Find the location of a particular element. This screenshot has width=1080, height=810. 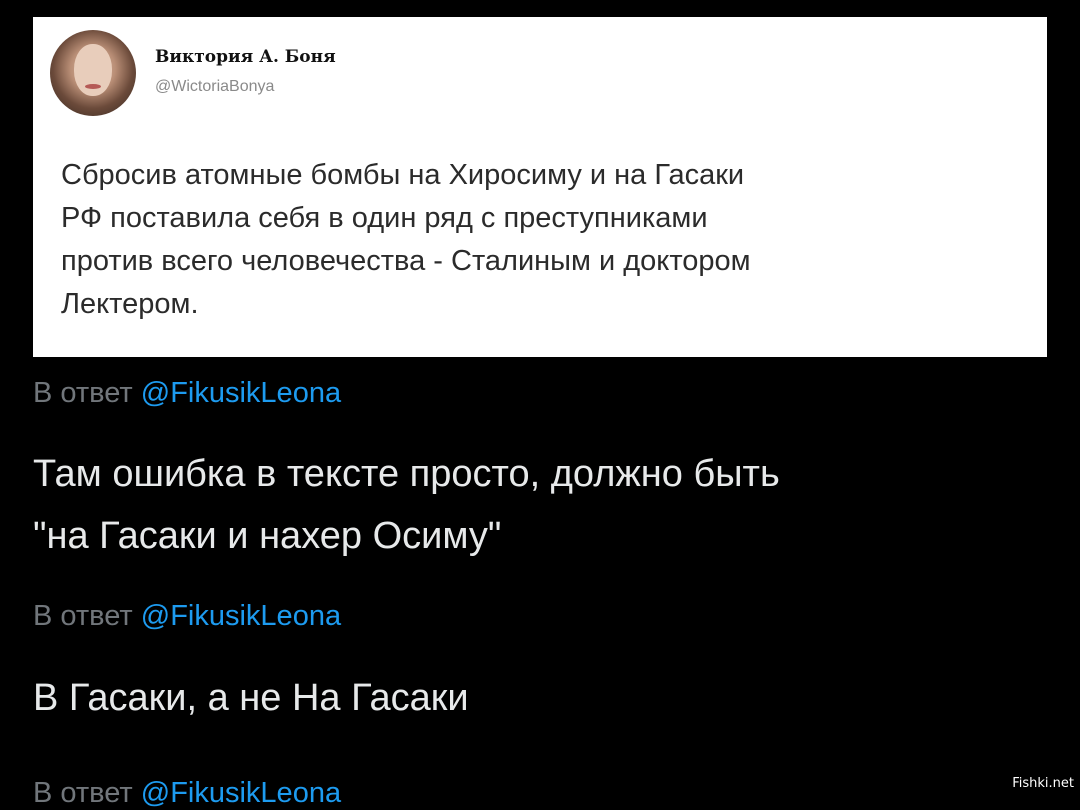

author-name: Виктория А. Боня is located at coordinates (245, 57).